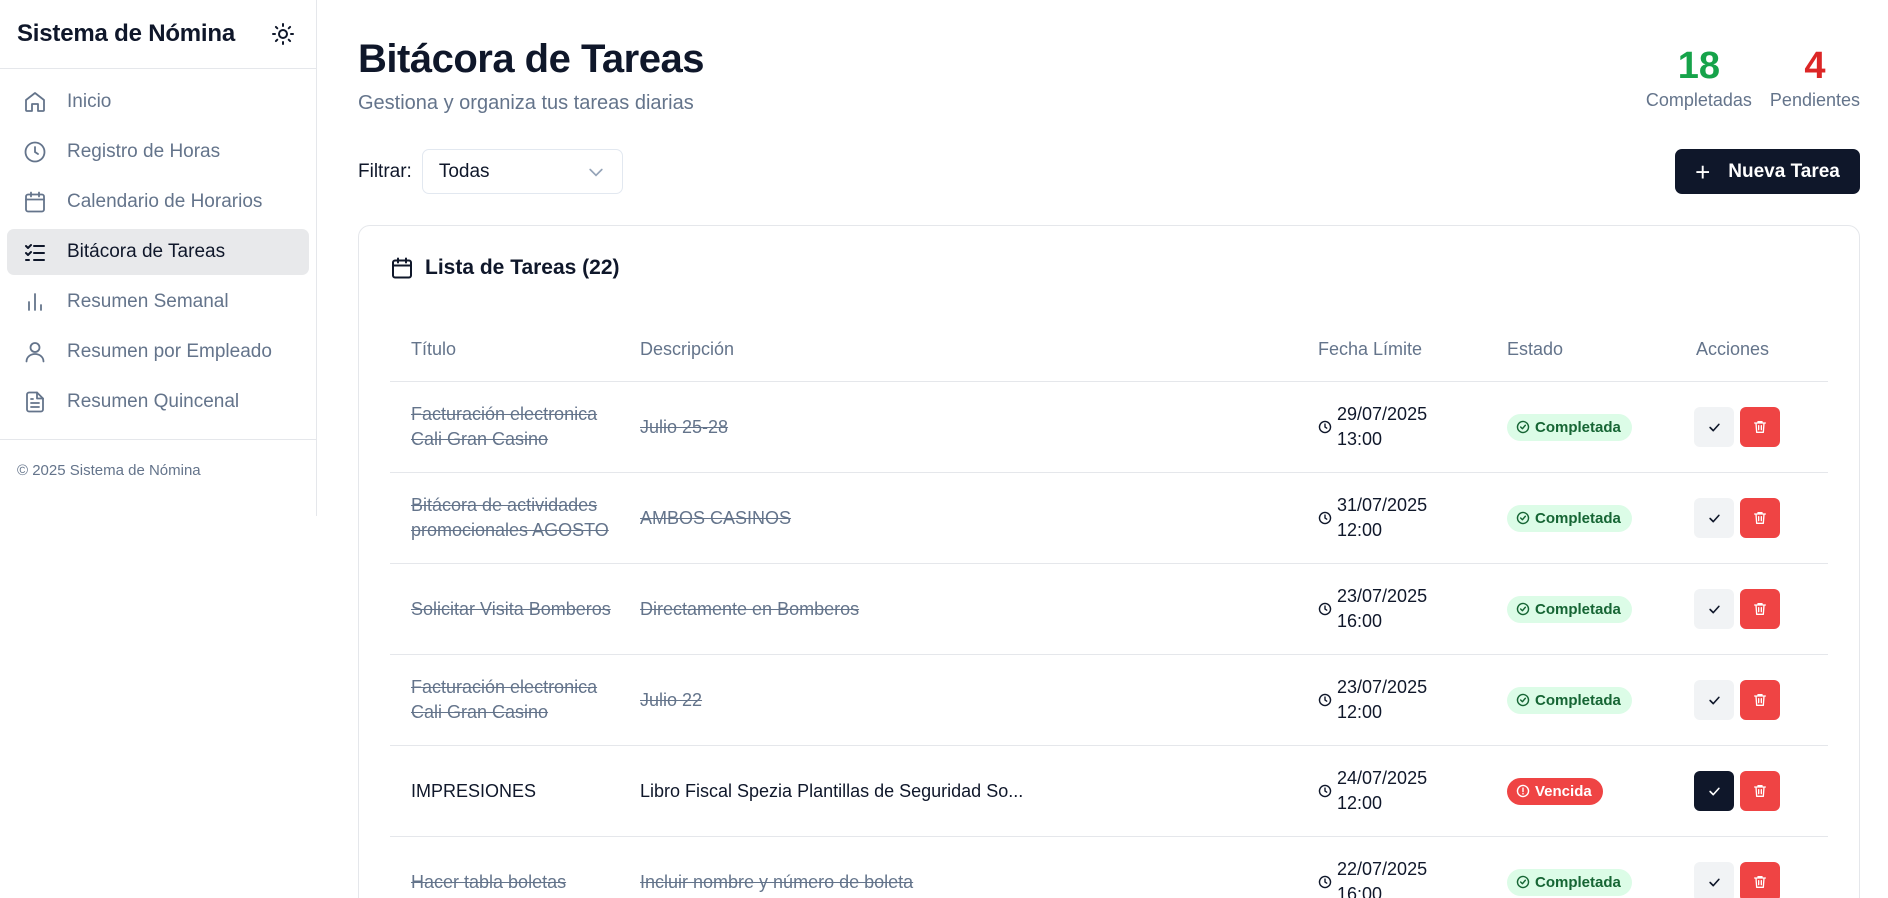 The height and width of the screenshot is (898, 1888). I want to click on task-title-line: Bitácora de actividades, so click(504, 505).